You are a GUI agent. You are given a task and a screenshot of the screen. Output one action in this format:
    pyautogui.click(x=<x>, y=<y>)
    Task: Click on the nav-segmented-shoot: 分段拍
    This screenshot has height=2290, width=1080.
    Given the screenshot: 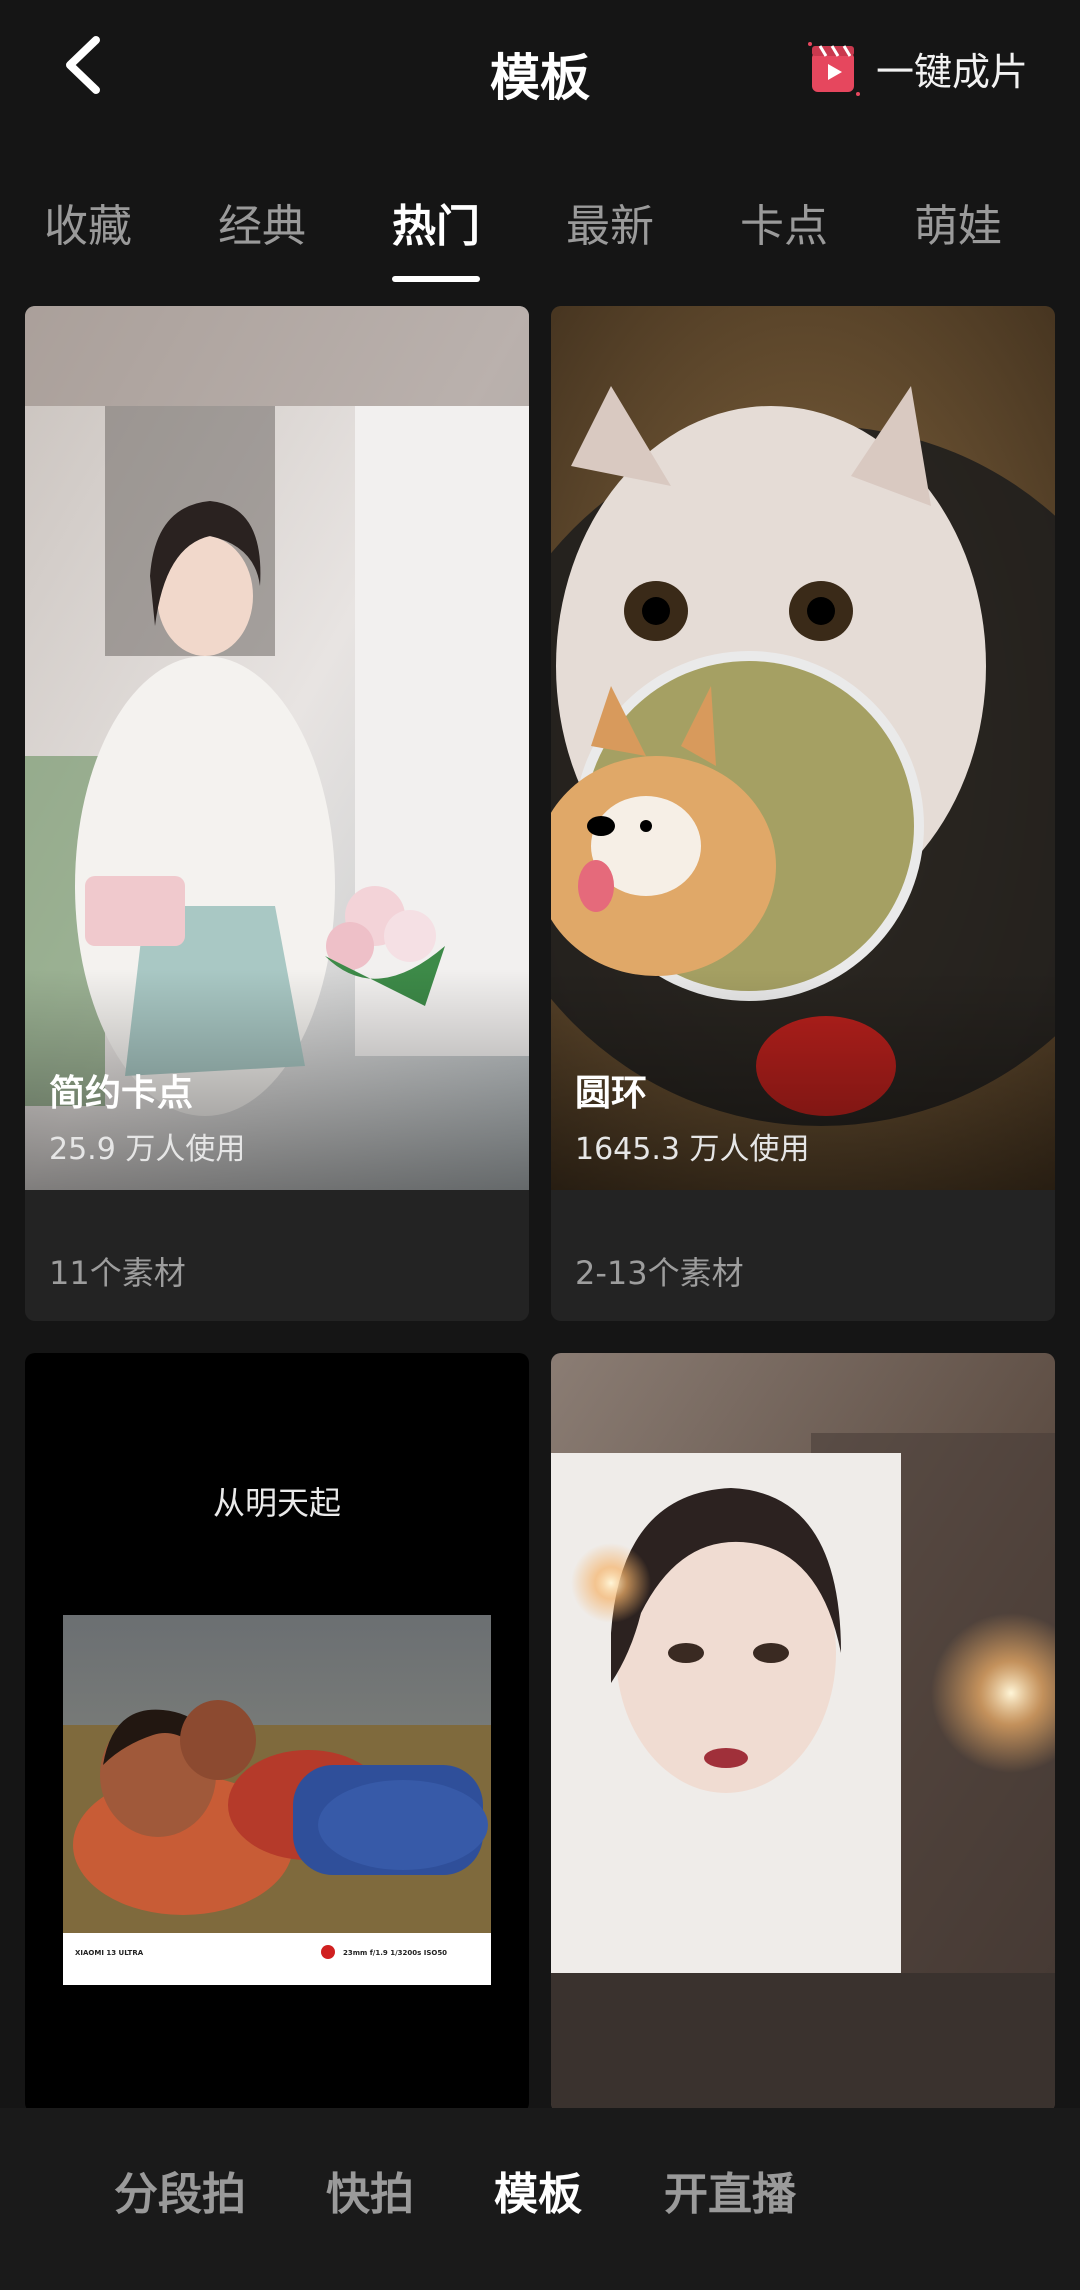 What is the action you would take?
    pyautogui.click(x=180, y=2190)
    